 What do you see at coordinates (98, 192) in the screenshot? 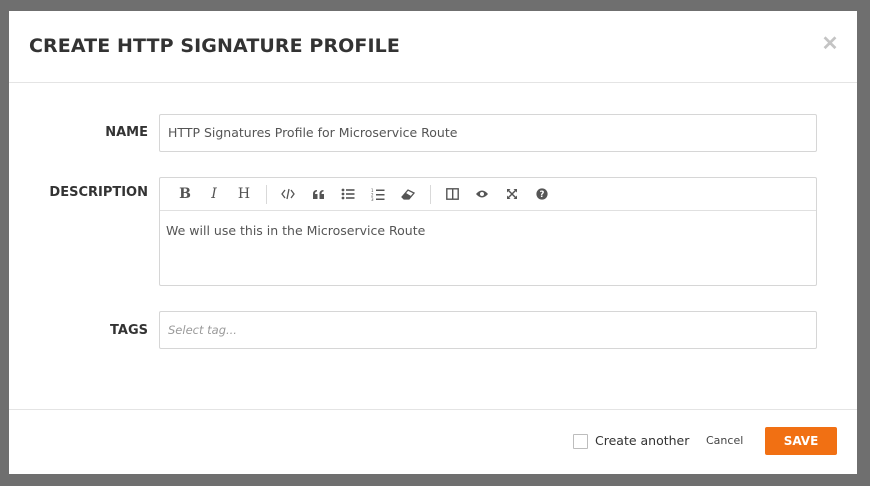
I see `description-label: DESCRIPTION` at bounding box center [98, 192].